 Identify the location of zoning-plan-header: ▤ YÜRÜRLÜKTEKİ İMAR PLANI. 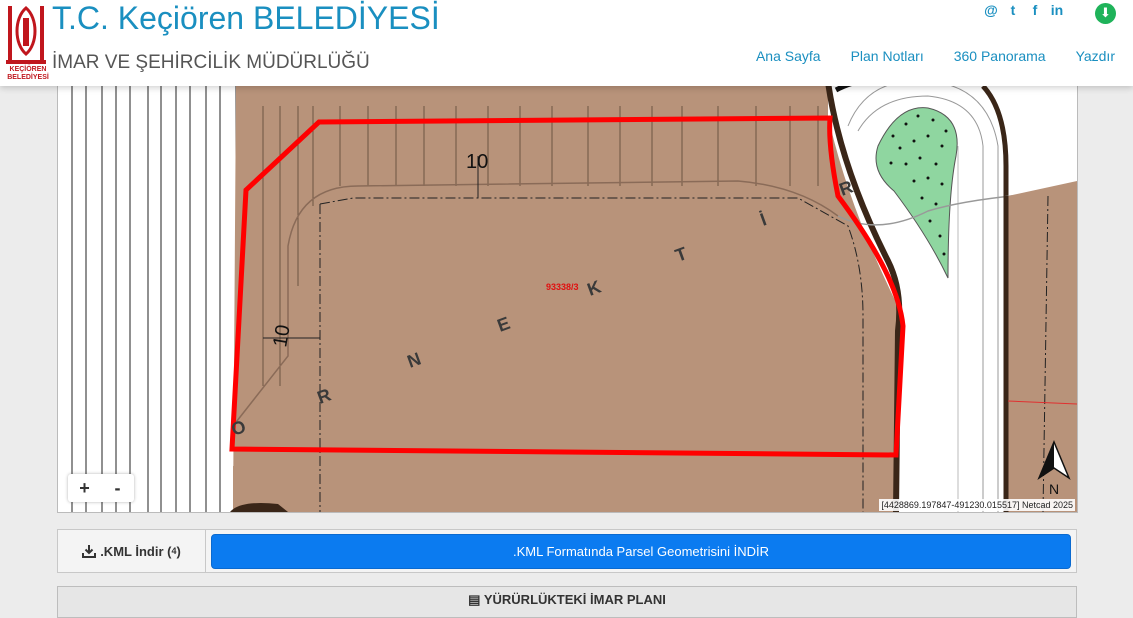
(567, 602).